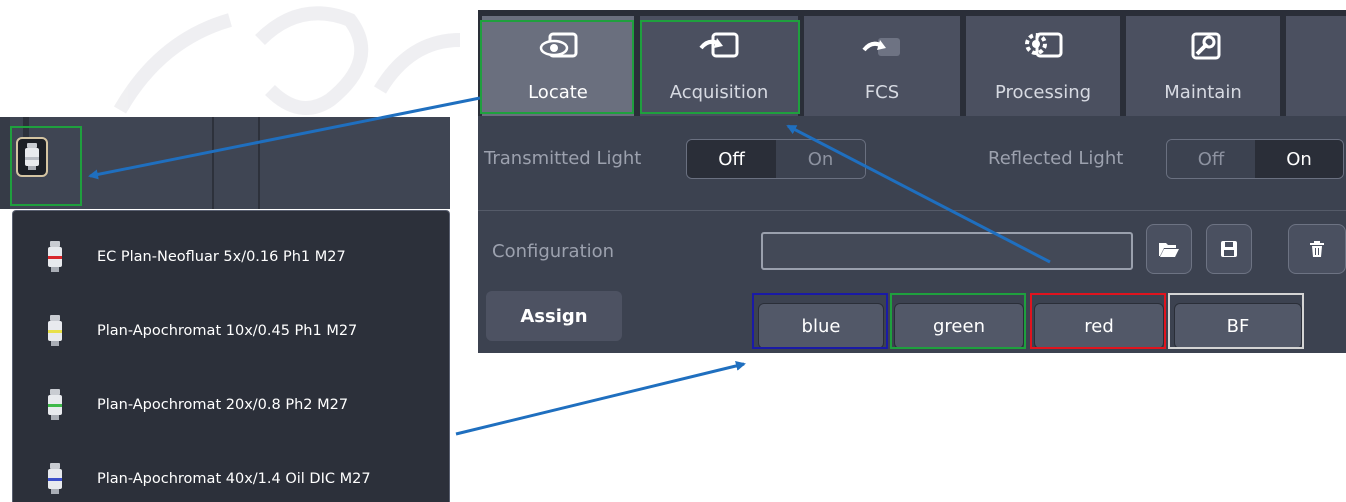 The image size is (1346, 502). I want to click on tab-overflow, so click(1316, 66).